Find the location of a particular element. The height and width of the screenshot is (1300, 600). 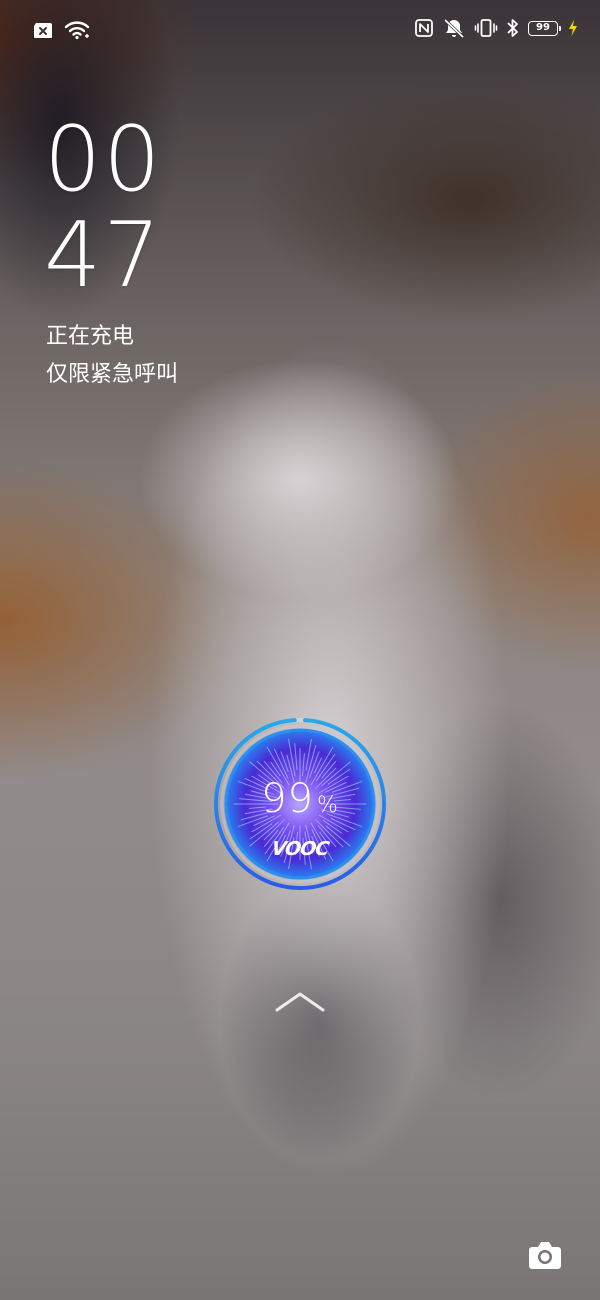

camera-icon is located at coordinates (545, 1255).